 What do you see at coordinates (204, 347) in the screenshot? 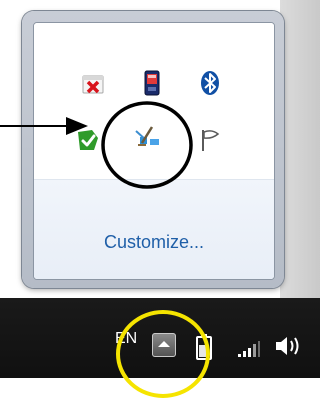
I see `battery-icon` at bounding box center [204, 347].